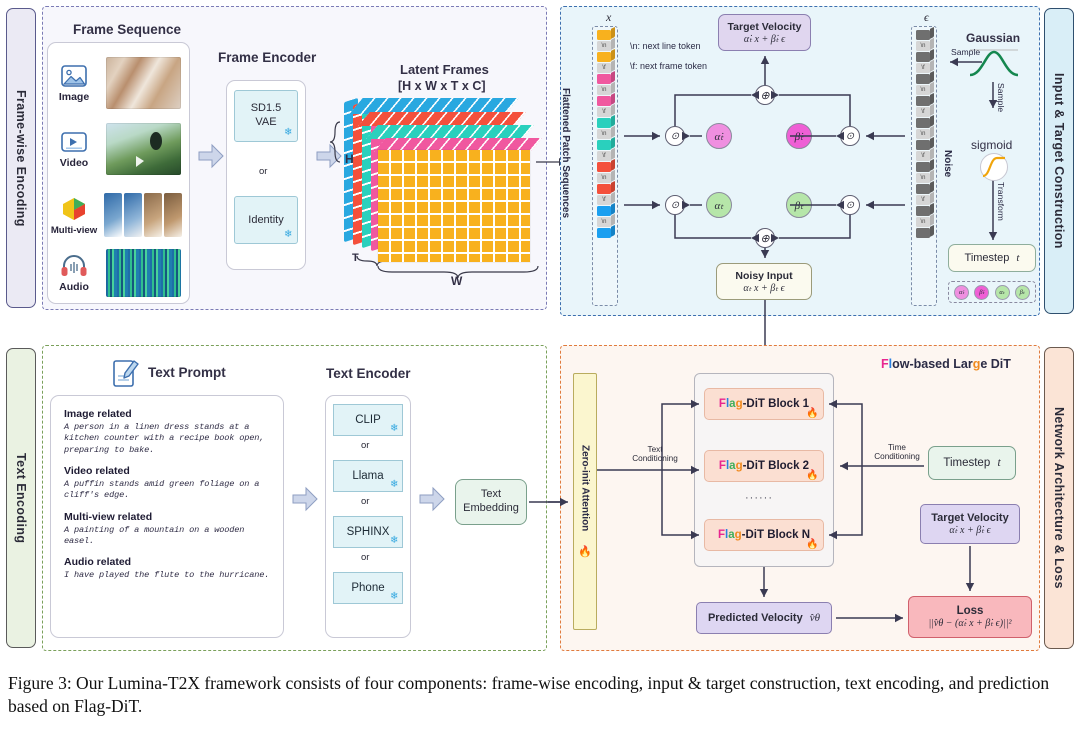 The image size is (1080, 739). I want to click on sigmoid-title: sigmoid, so click(992, 145).